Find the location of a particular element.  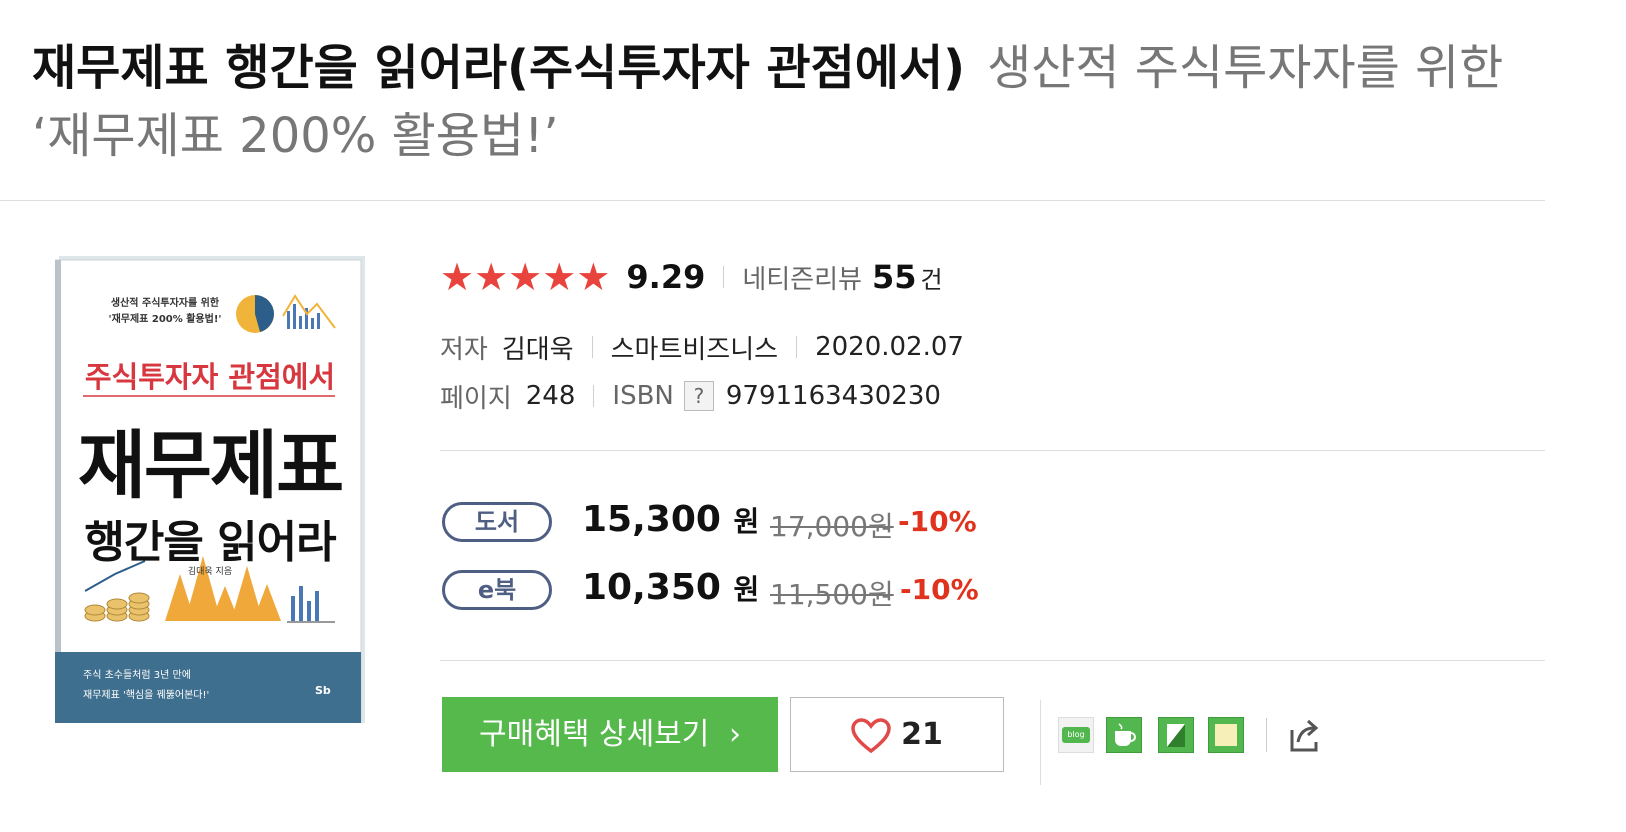

star-half-icon: ★ is located at coordinates (593, 277).